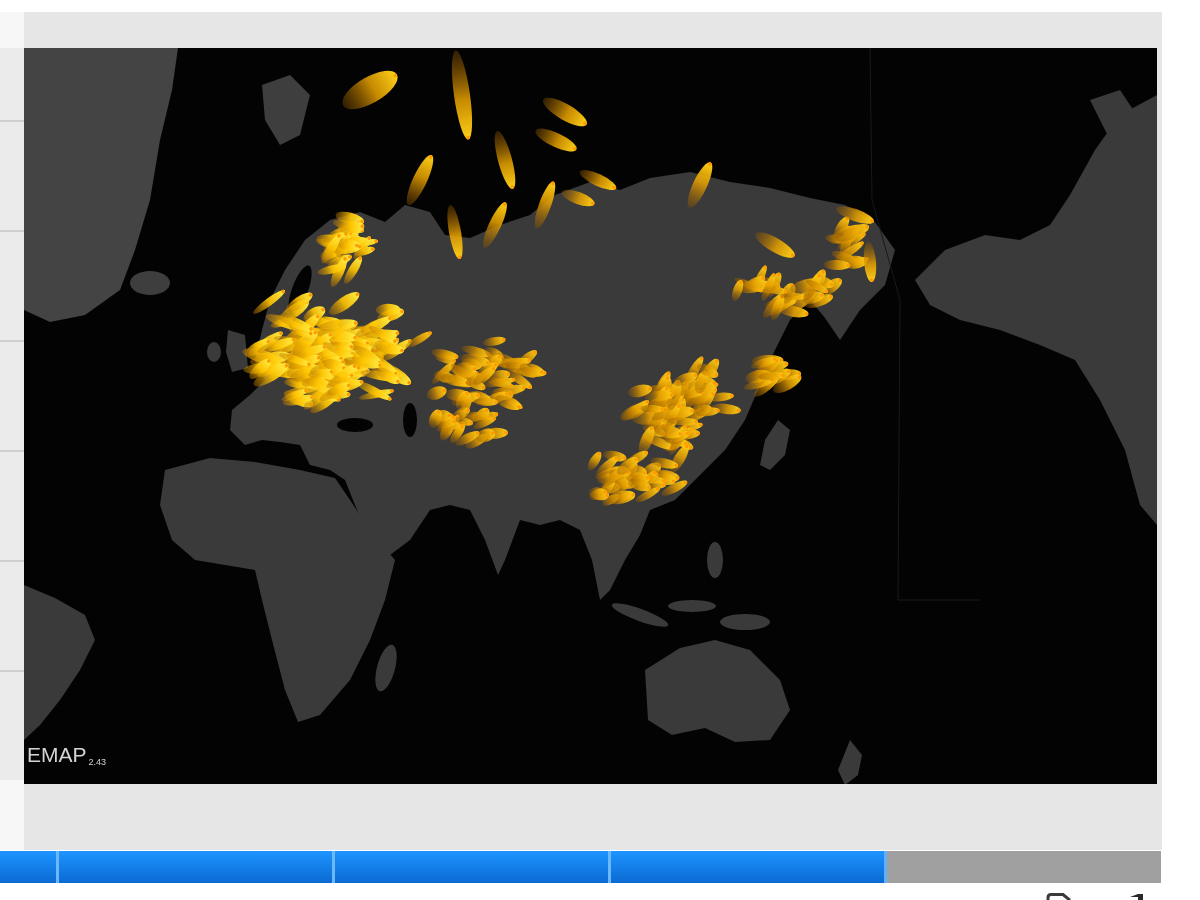  Describe the element at coordinates (67, 756) in the screenshot. I see `map-caption: EMAP$_{2.43}$` at that location.